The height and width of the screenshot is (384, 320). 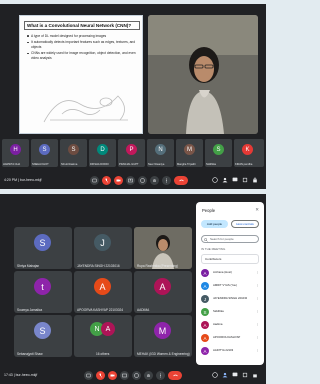 I want to click on participant-tile: M Mangha Tripathi, so click(x=189, y=153).